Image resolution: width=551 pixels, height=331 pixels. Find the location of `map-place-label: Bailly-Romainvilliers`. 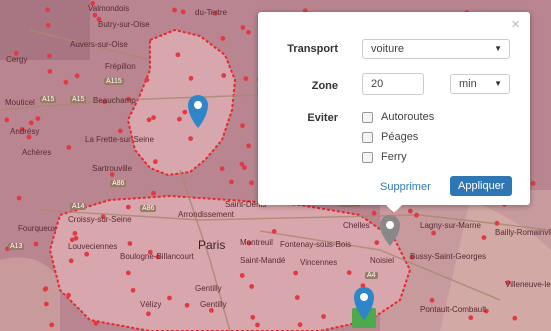

map-place-label: Bailly-Romainvilliers is located at coordinates (523, 232).